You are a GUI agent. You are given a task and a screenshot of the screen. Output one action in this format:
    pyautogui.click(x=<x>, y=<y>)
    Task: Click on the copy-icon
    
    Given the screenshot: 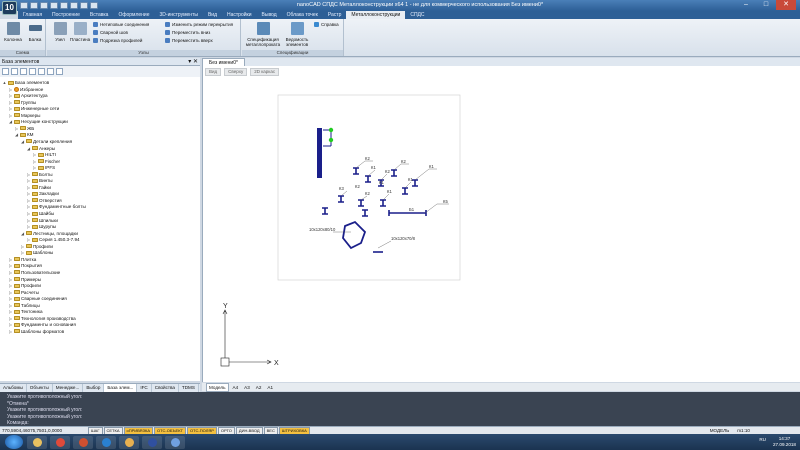 What is the action you would take?
    pyautogui.click(x=32, y=71)
    